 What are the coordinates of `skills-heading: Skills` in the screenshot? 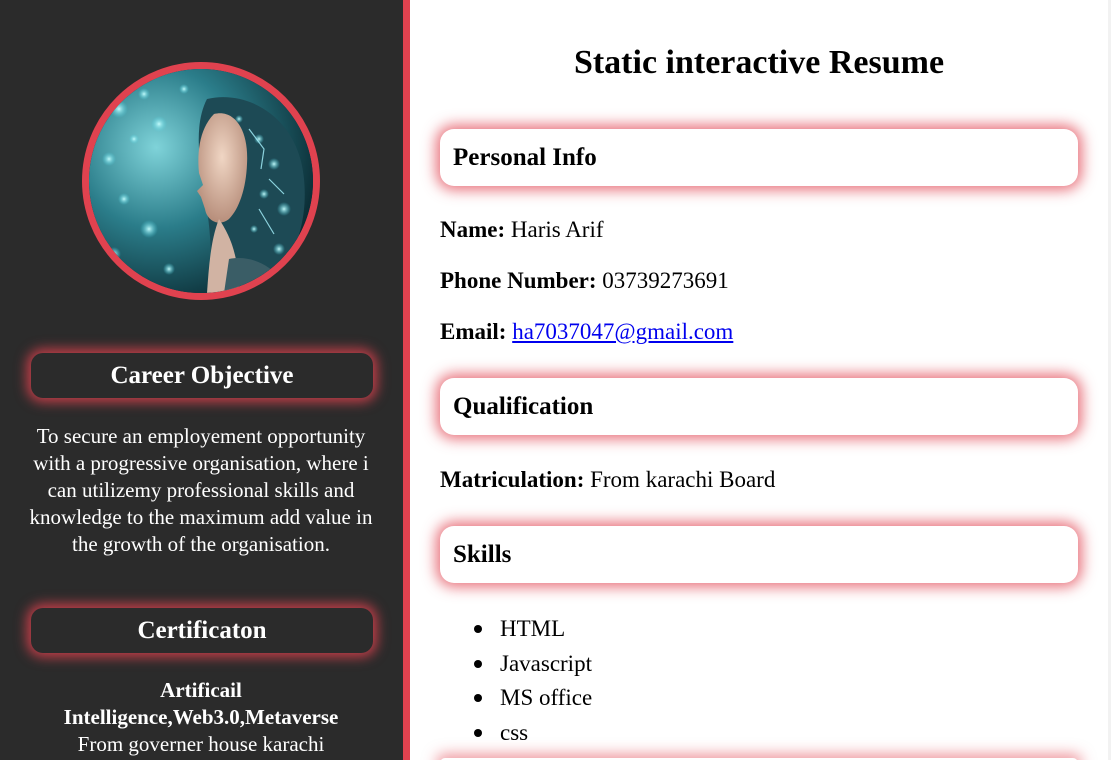 It's located at (759, 554).